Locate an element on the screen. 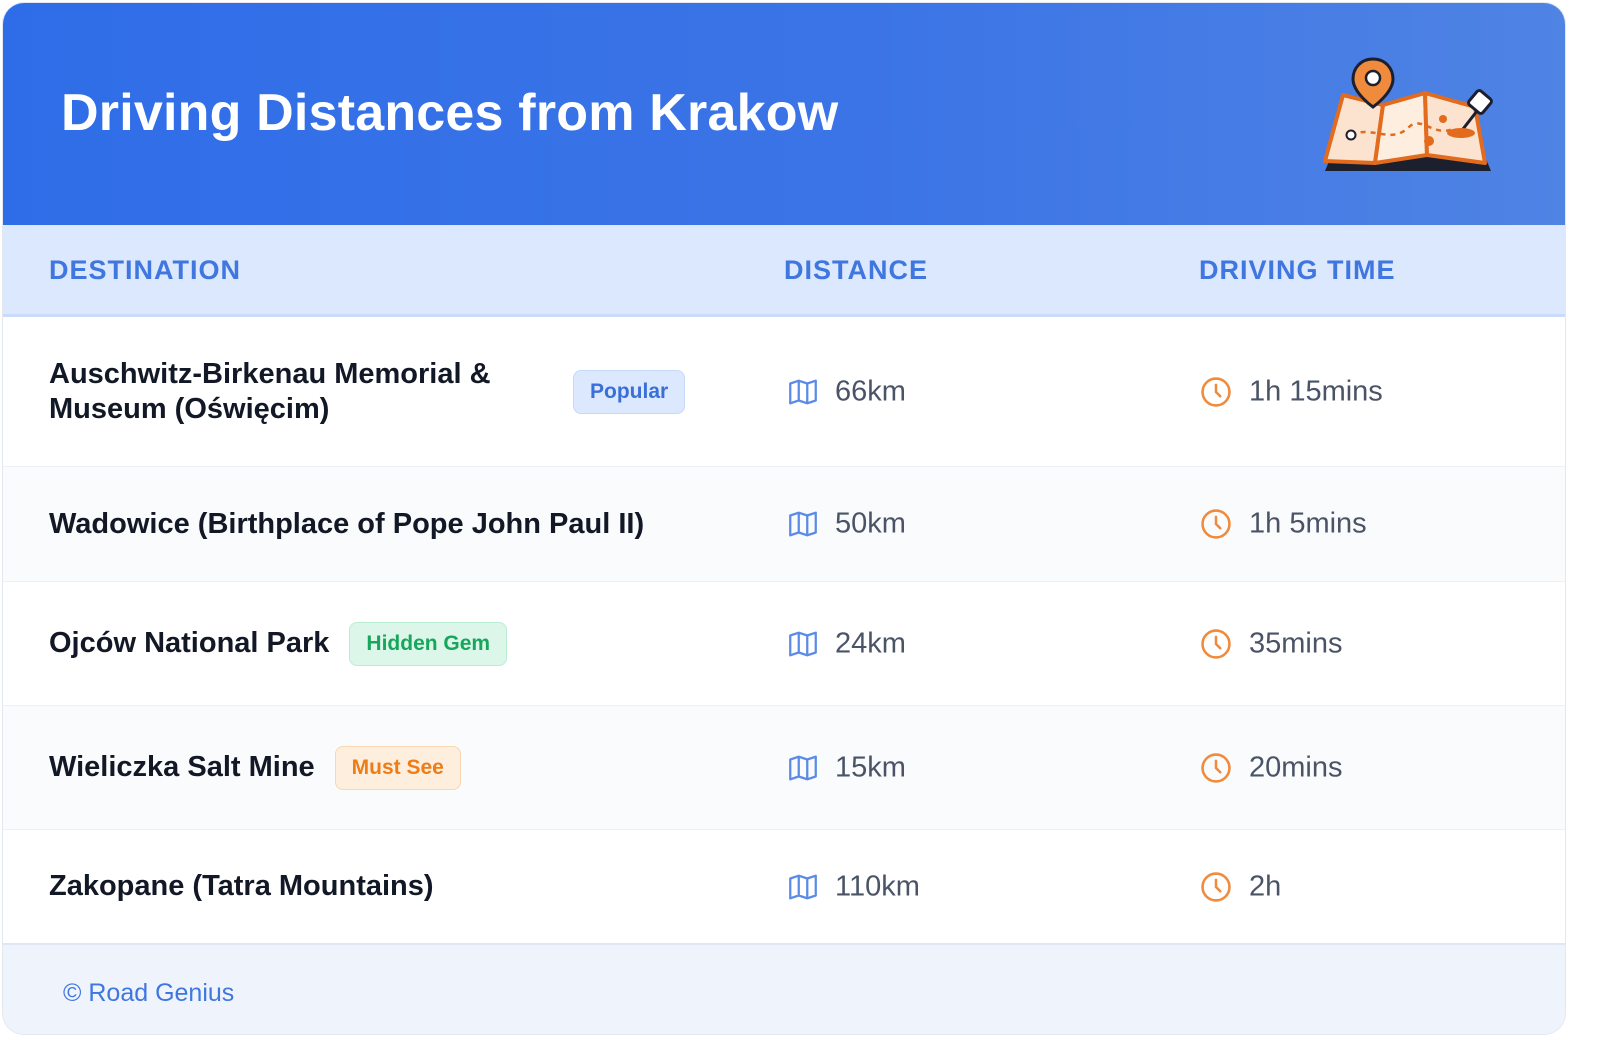 This screenshot has height=1062, width=1604. driving-time-value: 1h 5mins is located at coordinates (1308, 523).